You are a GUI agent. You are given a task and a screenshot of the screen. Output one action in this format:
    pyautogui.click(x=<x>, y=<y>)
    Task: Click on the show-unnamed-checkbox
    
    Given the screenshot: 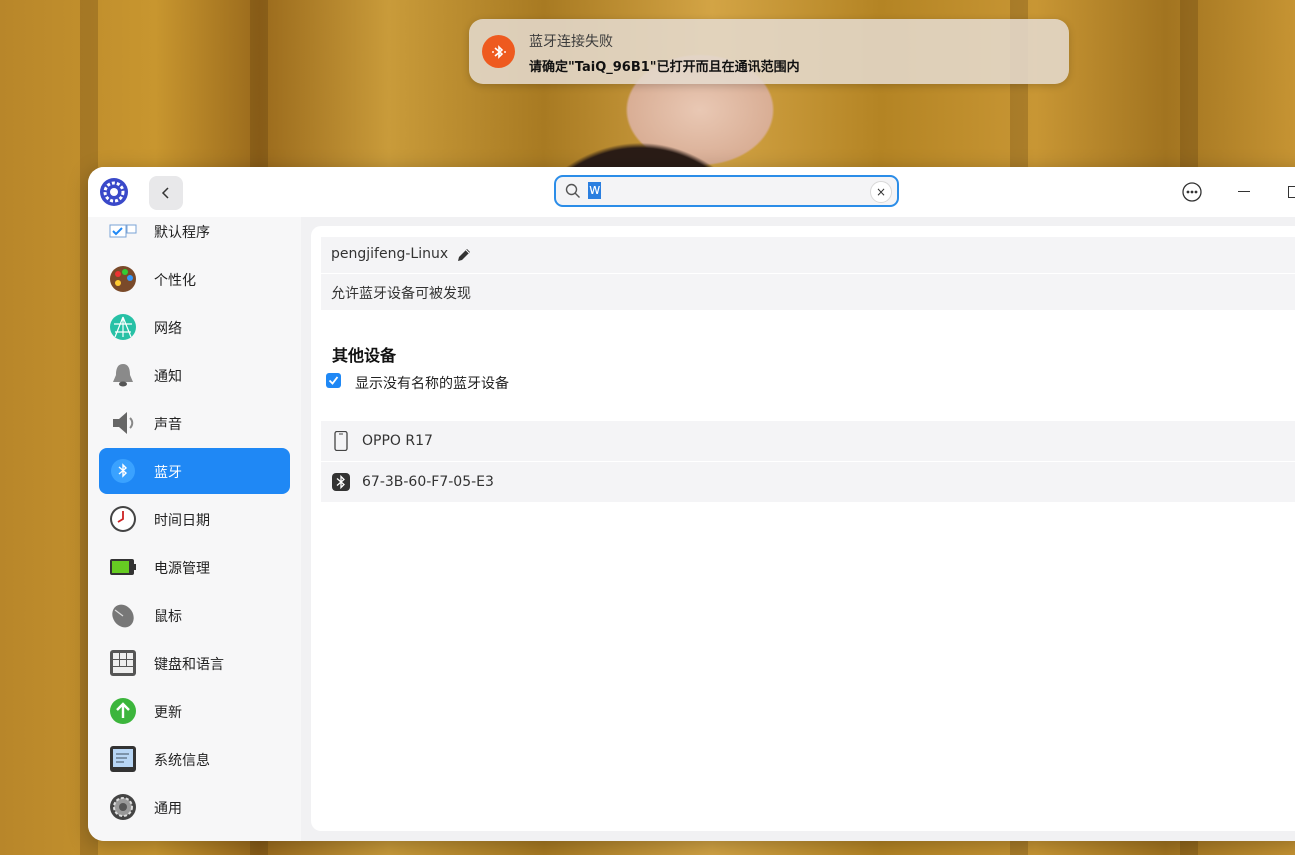 What is the action you would take?
    pyautogui.click(x=333, y=380)
    